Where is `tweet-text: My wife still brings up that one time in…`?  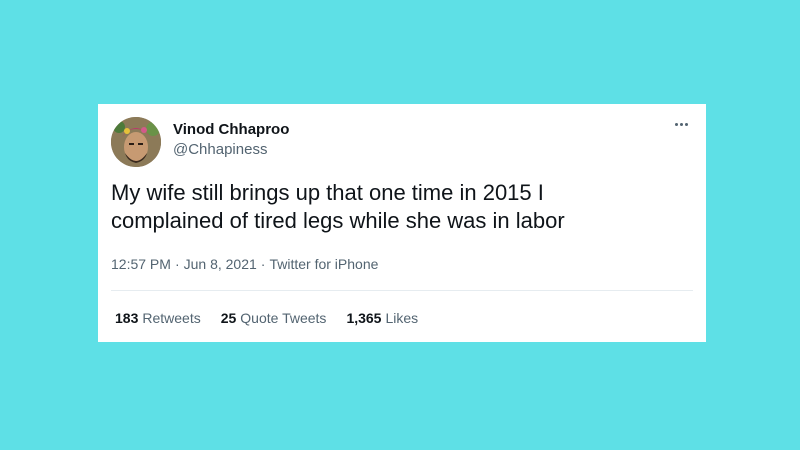 tweet-text: My wife still brings up that one time in… is located at coordinates (401, 207).